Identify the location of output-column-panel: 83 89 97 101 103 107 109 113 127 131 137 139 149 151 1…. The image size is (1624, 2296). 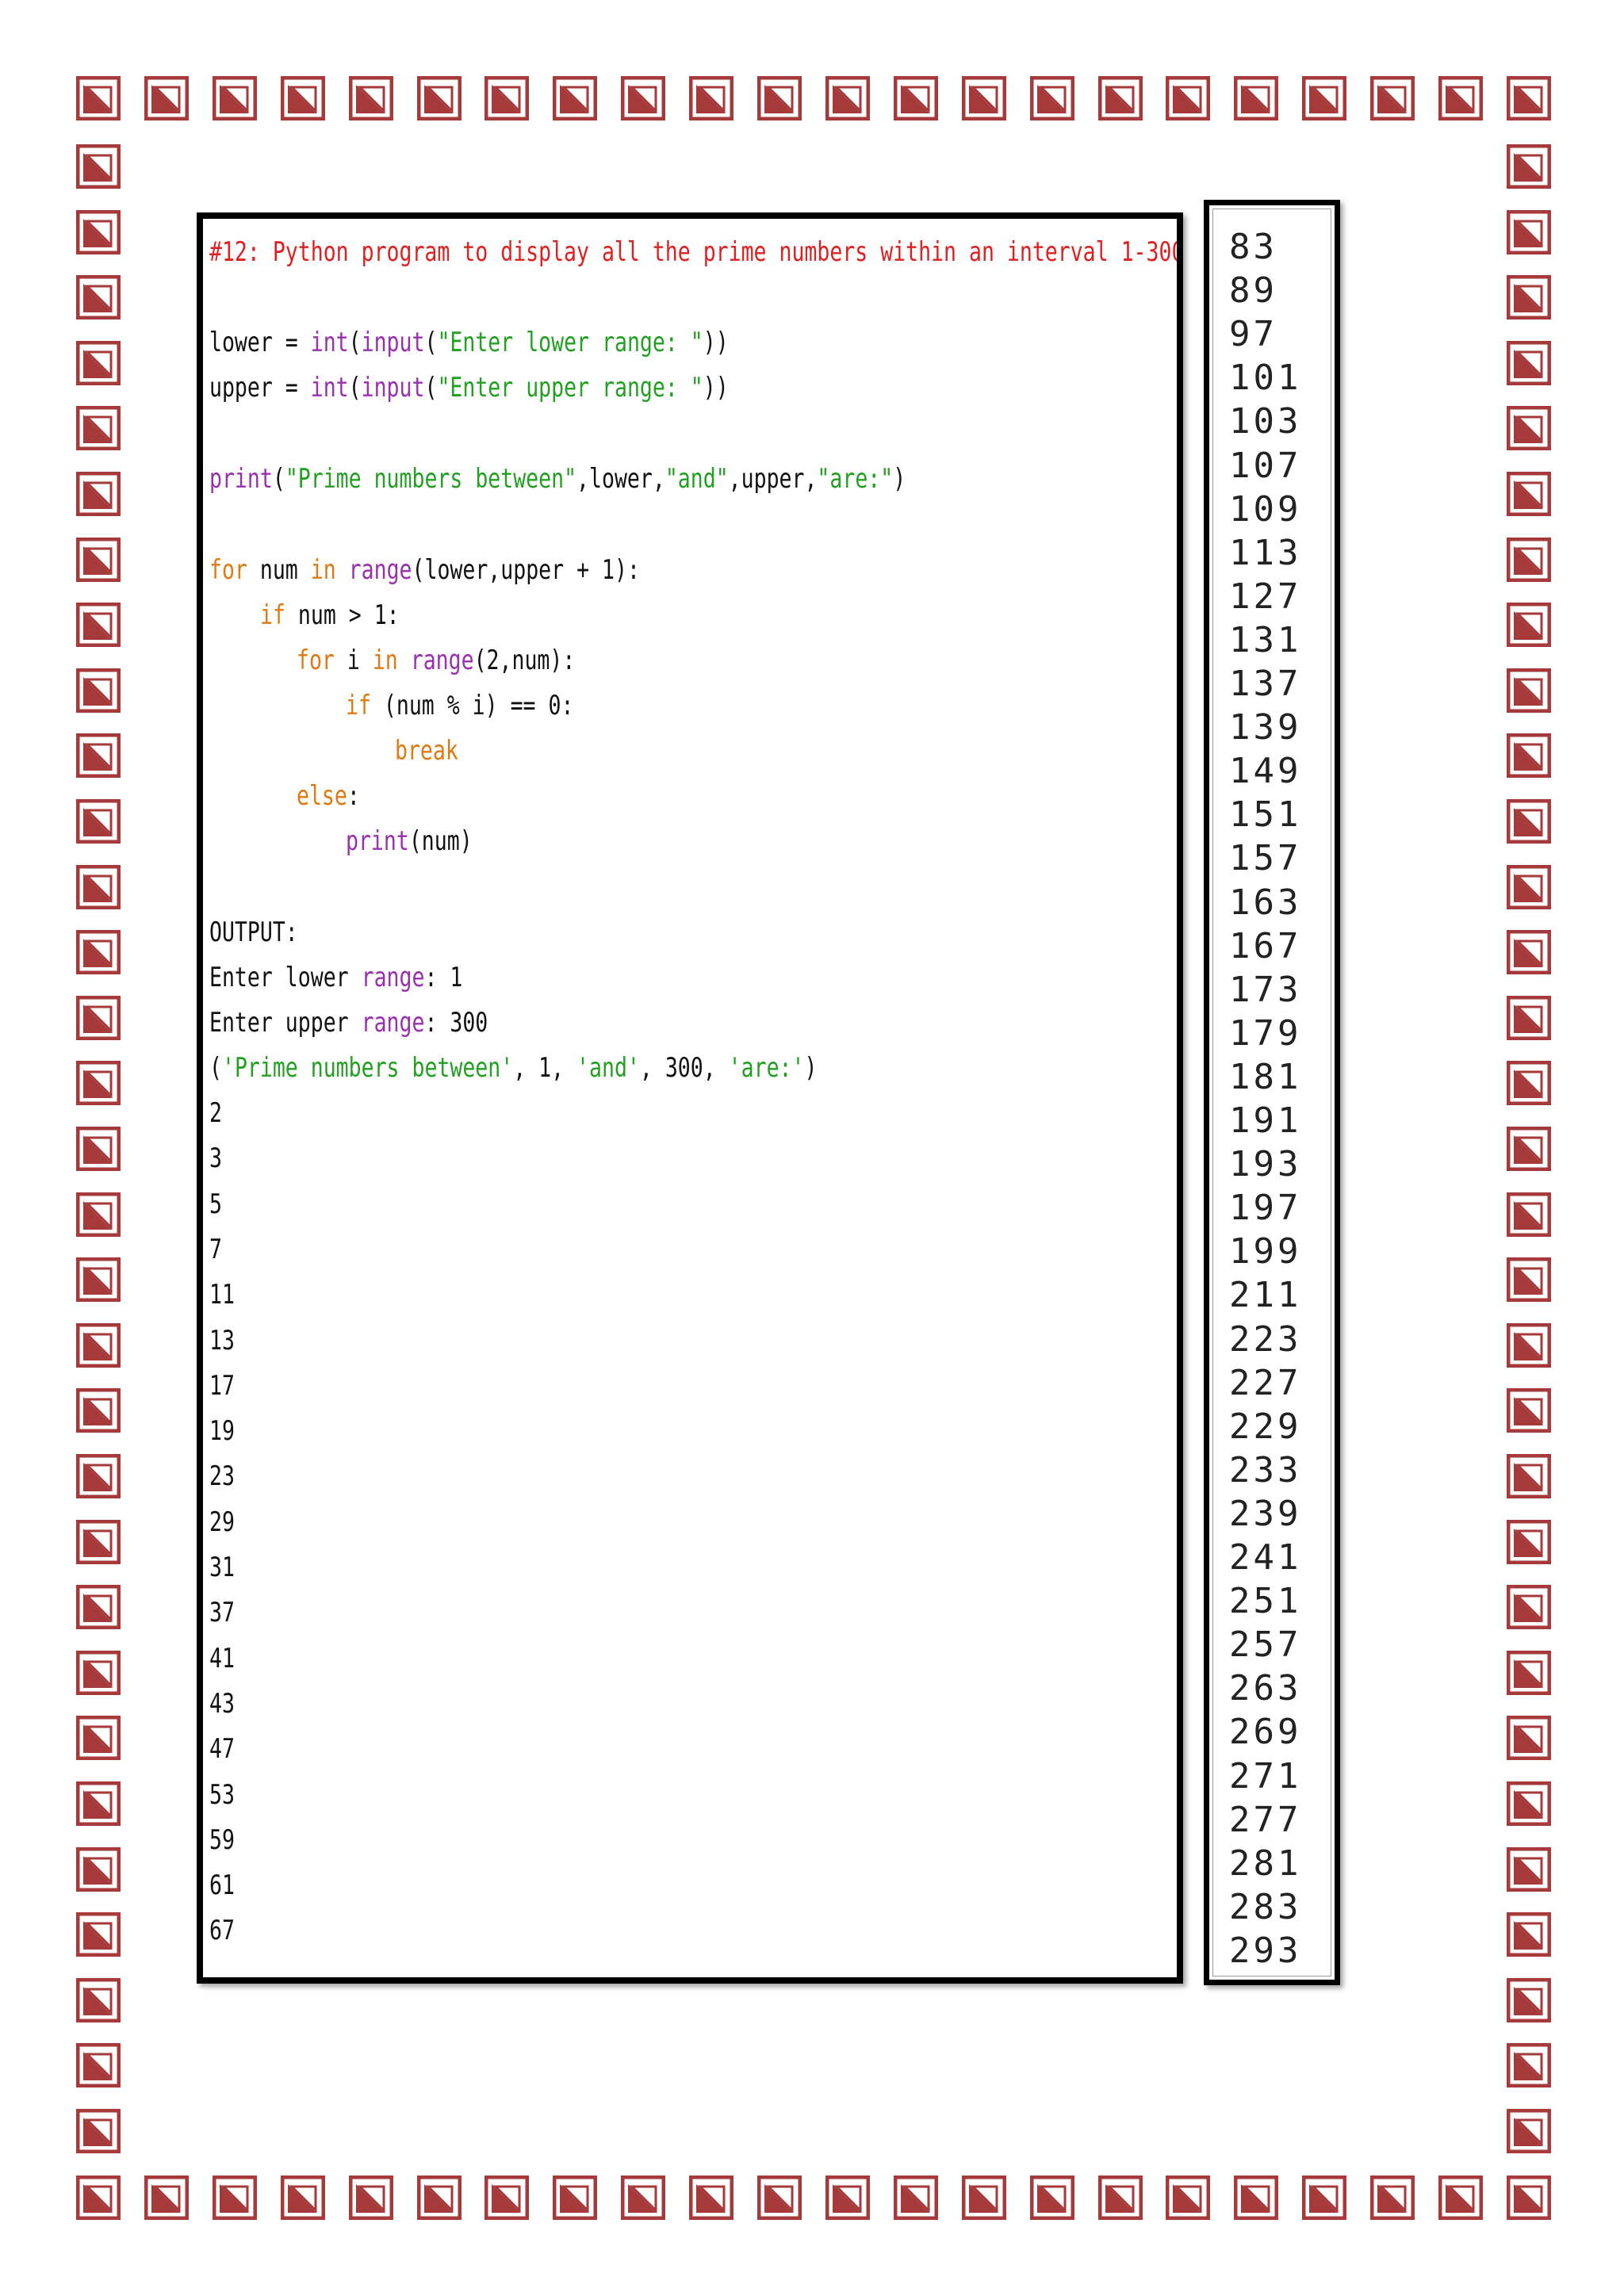
(1272, 1093).